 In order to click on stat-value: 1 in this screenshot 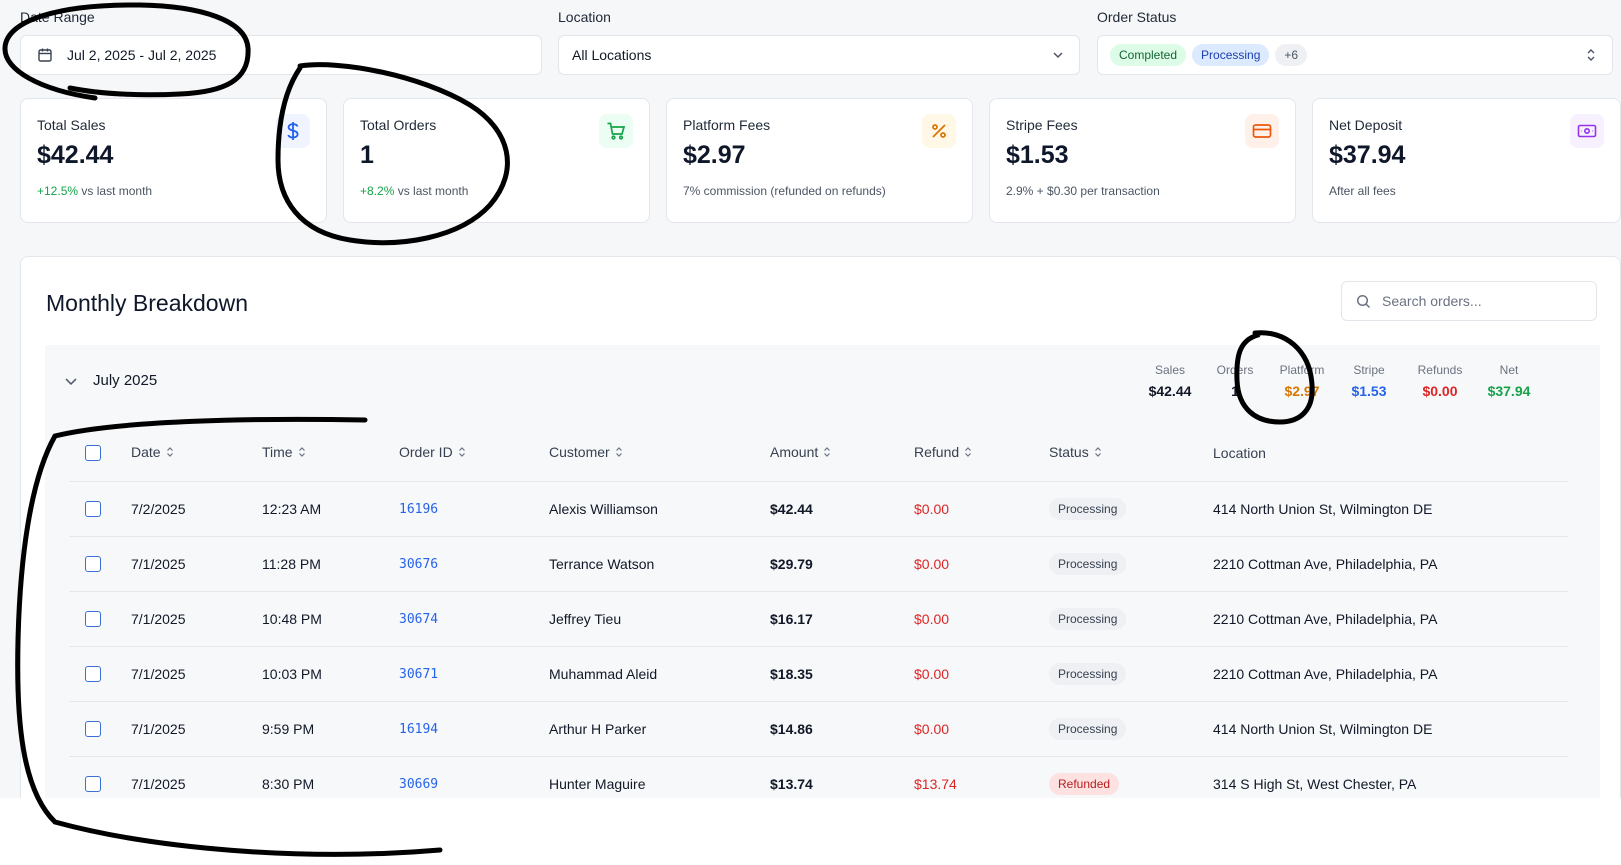, I will do `click(1235, 391)`.